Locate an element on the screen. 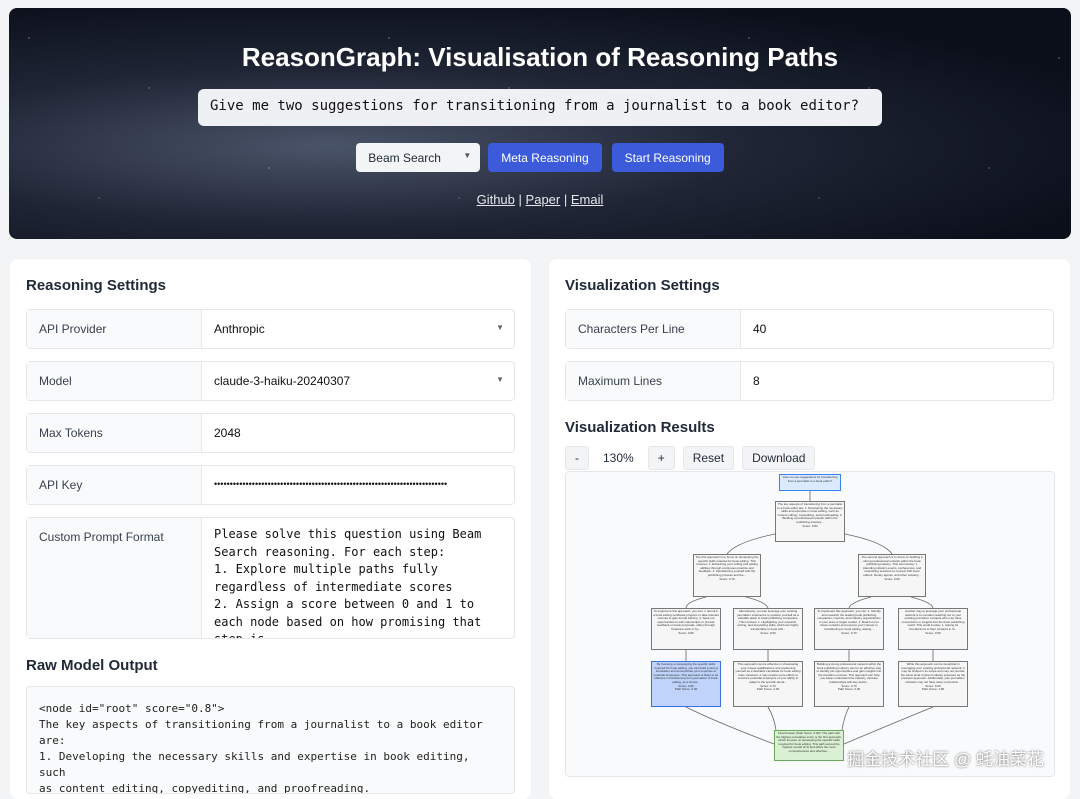 This screenshot has height=799, width=1080. chars-per-line-row: Characters Per Line 40 is located at coordinates (809, 329).